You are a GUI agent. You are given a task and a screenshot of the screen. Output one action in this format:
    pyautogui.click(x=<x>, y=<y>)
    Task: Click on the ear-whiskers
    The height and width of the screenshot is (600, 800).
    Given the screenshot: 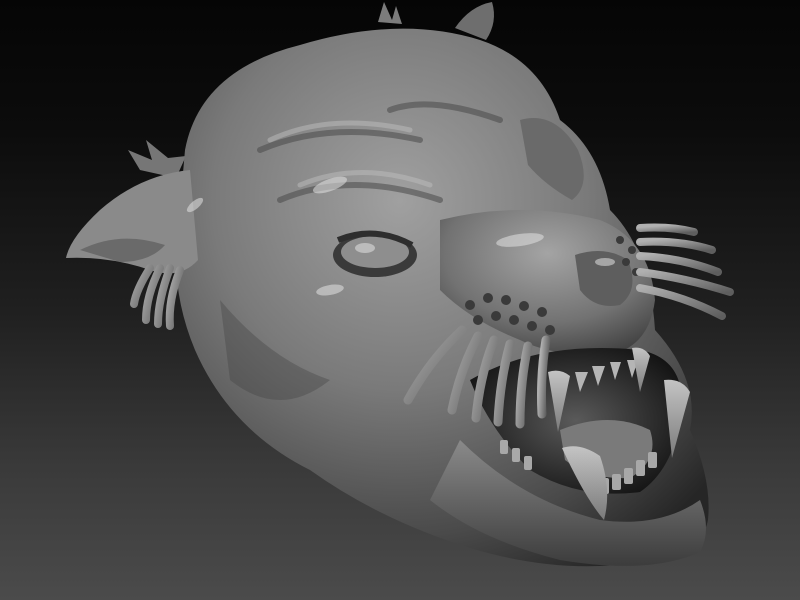 What is the action you would take?
    pyautogui.click(x=157, y=297)
    